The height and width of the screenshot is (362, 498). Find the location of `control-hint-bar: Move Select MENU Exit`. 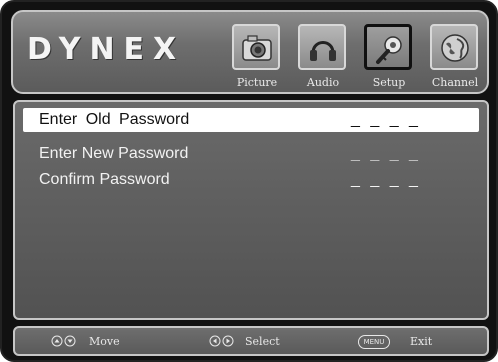

control-hint-bar: Move Select MENU Exit is located at coordinates (251, 341).